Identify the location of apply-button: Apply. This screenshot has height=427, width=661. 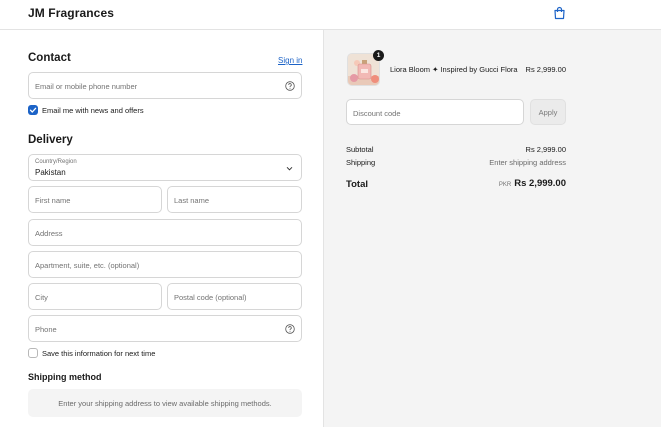
(548, 112).